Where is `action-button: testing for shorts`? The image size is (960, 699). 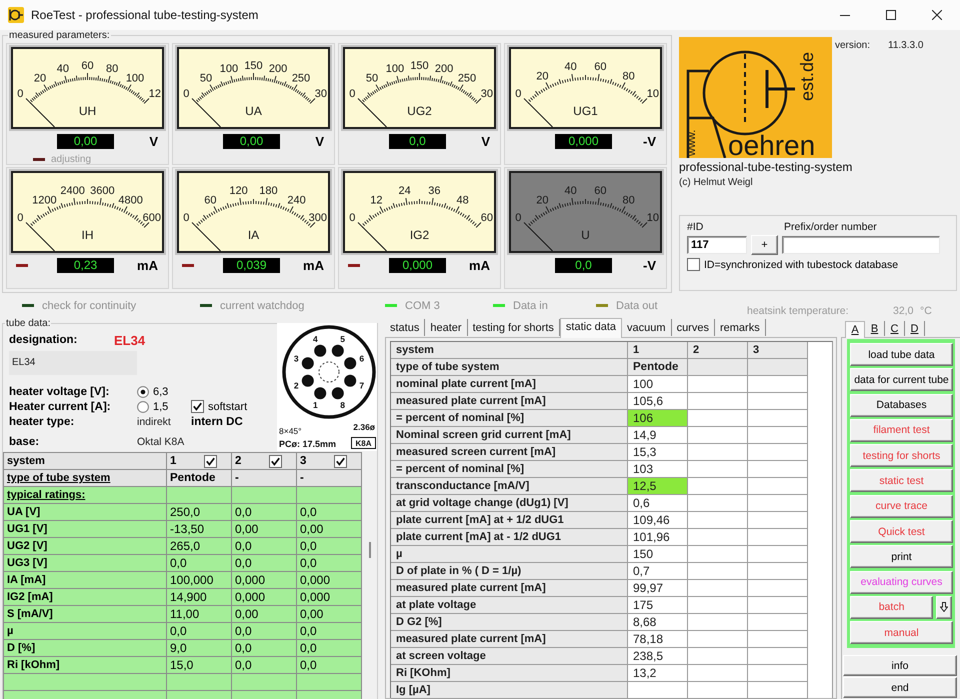 action-button: testing for shorts is located at coordinates (901, 456).